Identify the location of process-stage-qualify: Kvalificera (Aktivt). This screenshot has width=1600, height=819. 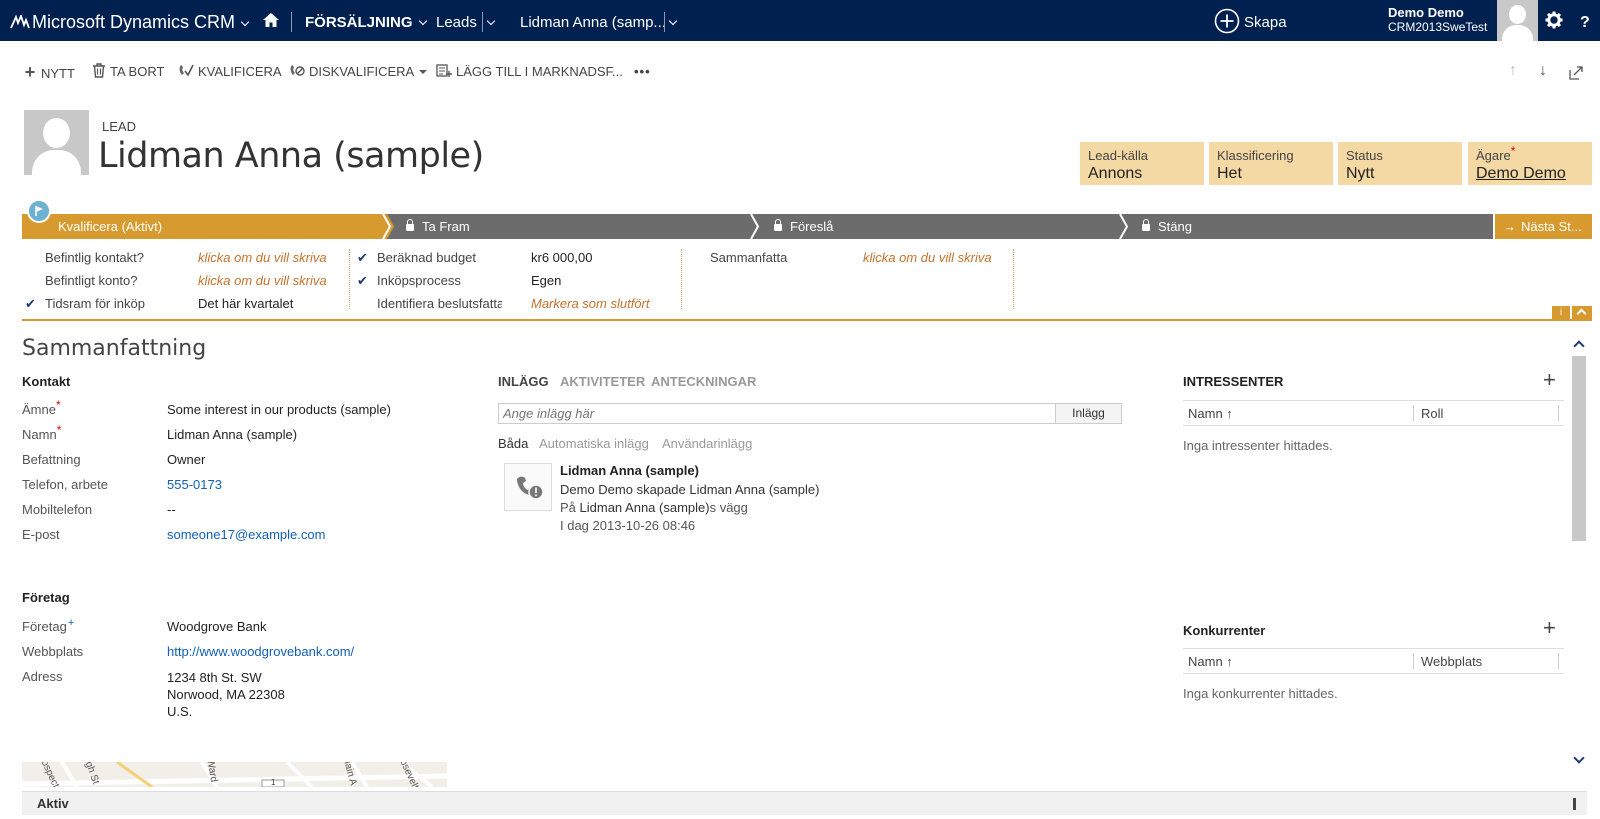
(110, 226).